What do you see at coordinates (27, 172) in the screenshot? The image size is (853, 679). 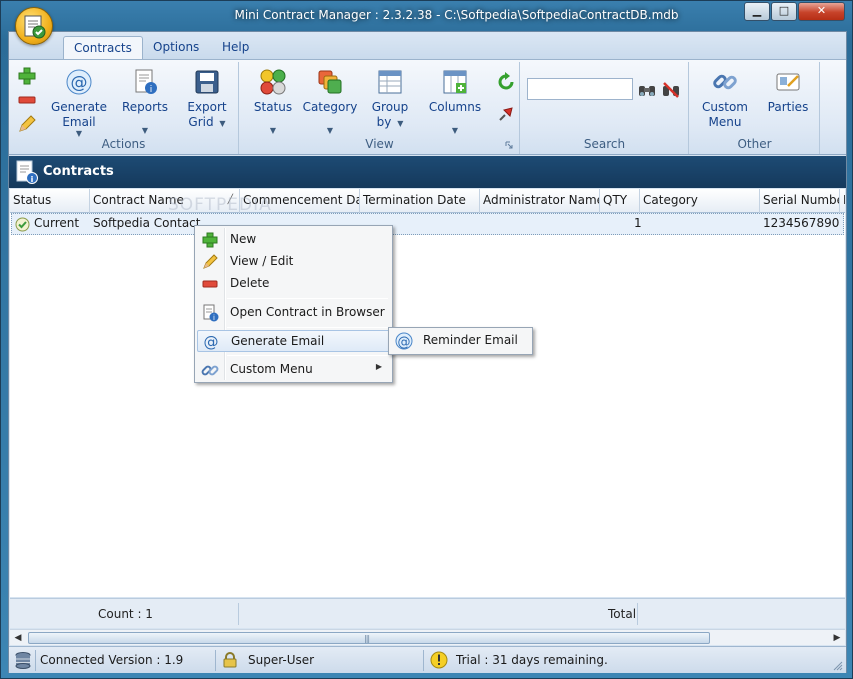 I see `contracts-document-icon: i` at bounding box center [27, 172].